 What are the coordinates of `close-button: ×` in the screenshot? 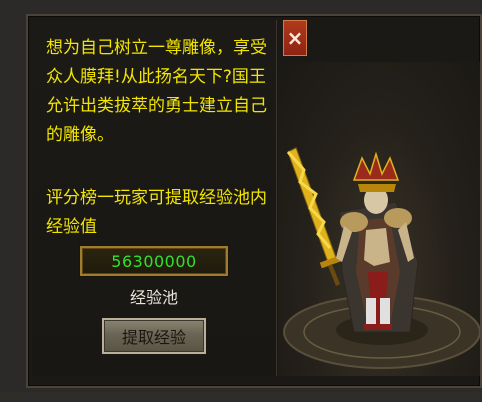 It's located at (295, 38).